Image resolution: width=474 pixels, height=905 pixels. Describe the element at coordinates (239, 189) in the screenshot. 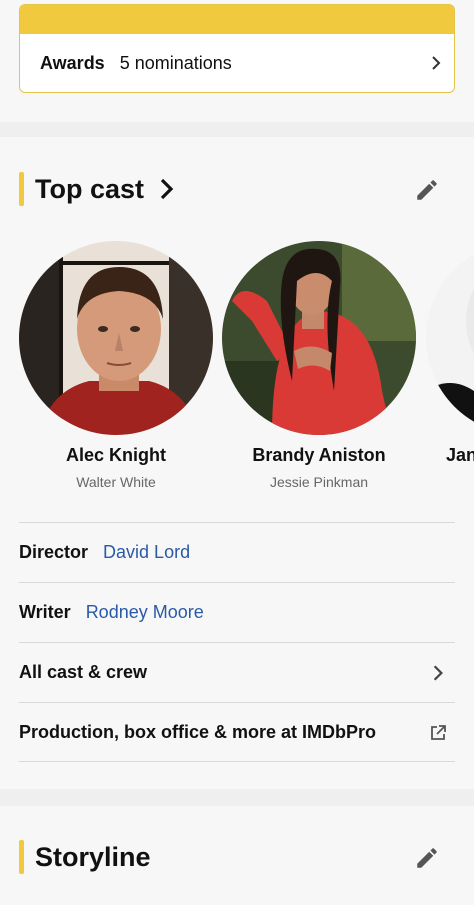

I see `top-cast-header: Top cast` at that location.